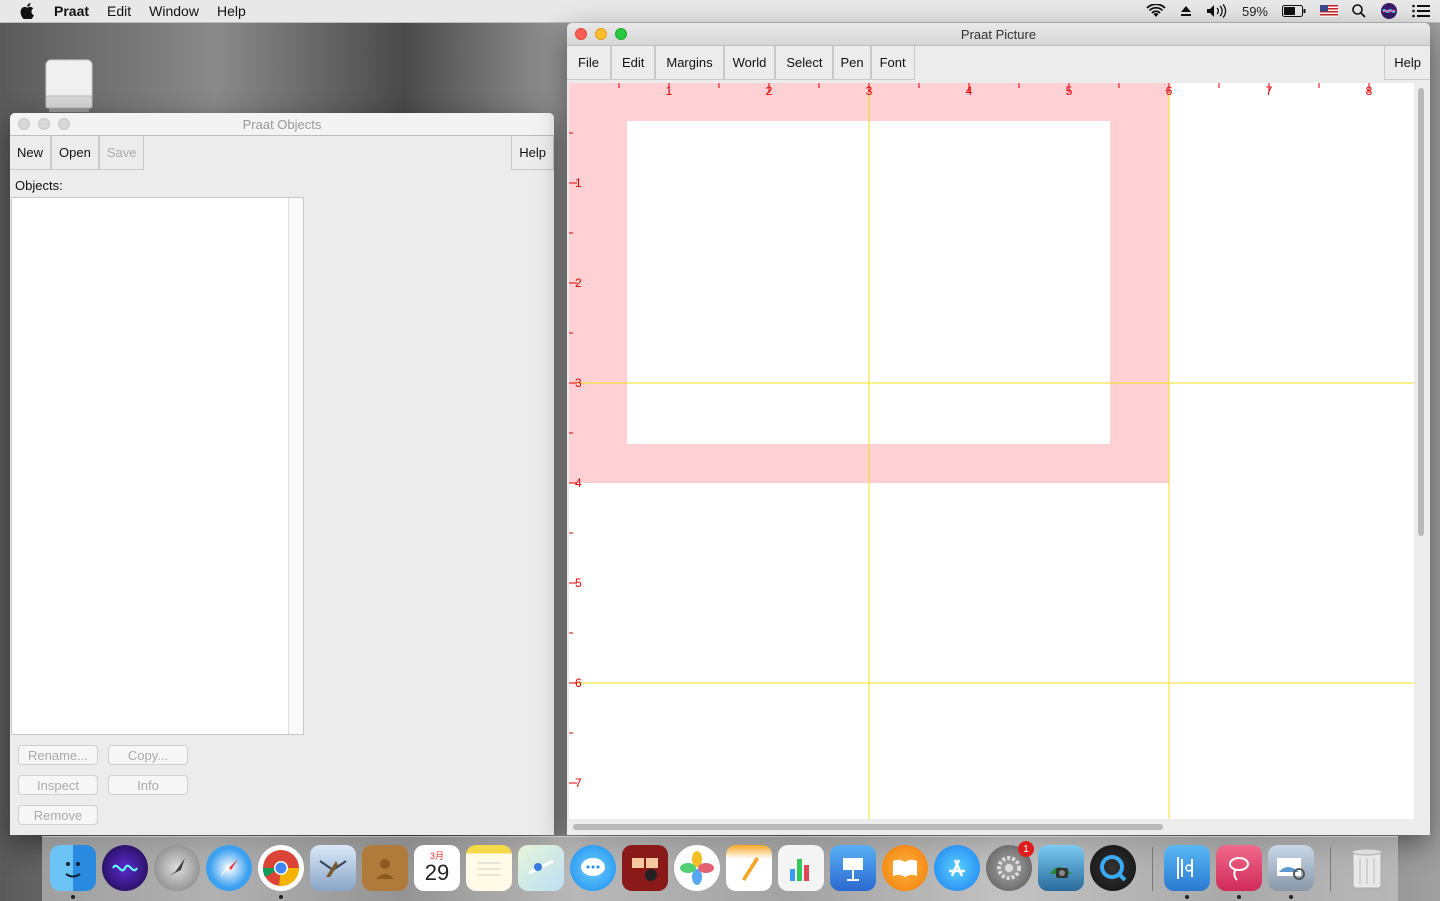 The height and width of the screenshot is (901, 1440). I want to click on horizontal-scroll-thumb, so click(868, 827).